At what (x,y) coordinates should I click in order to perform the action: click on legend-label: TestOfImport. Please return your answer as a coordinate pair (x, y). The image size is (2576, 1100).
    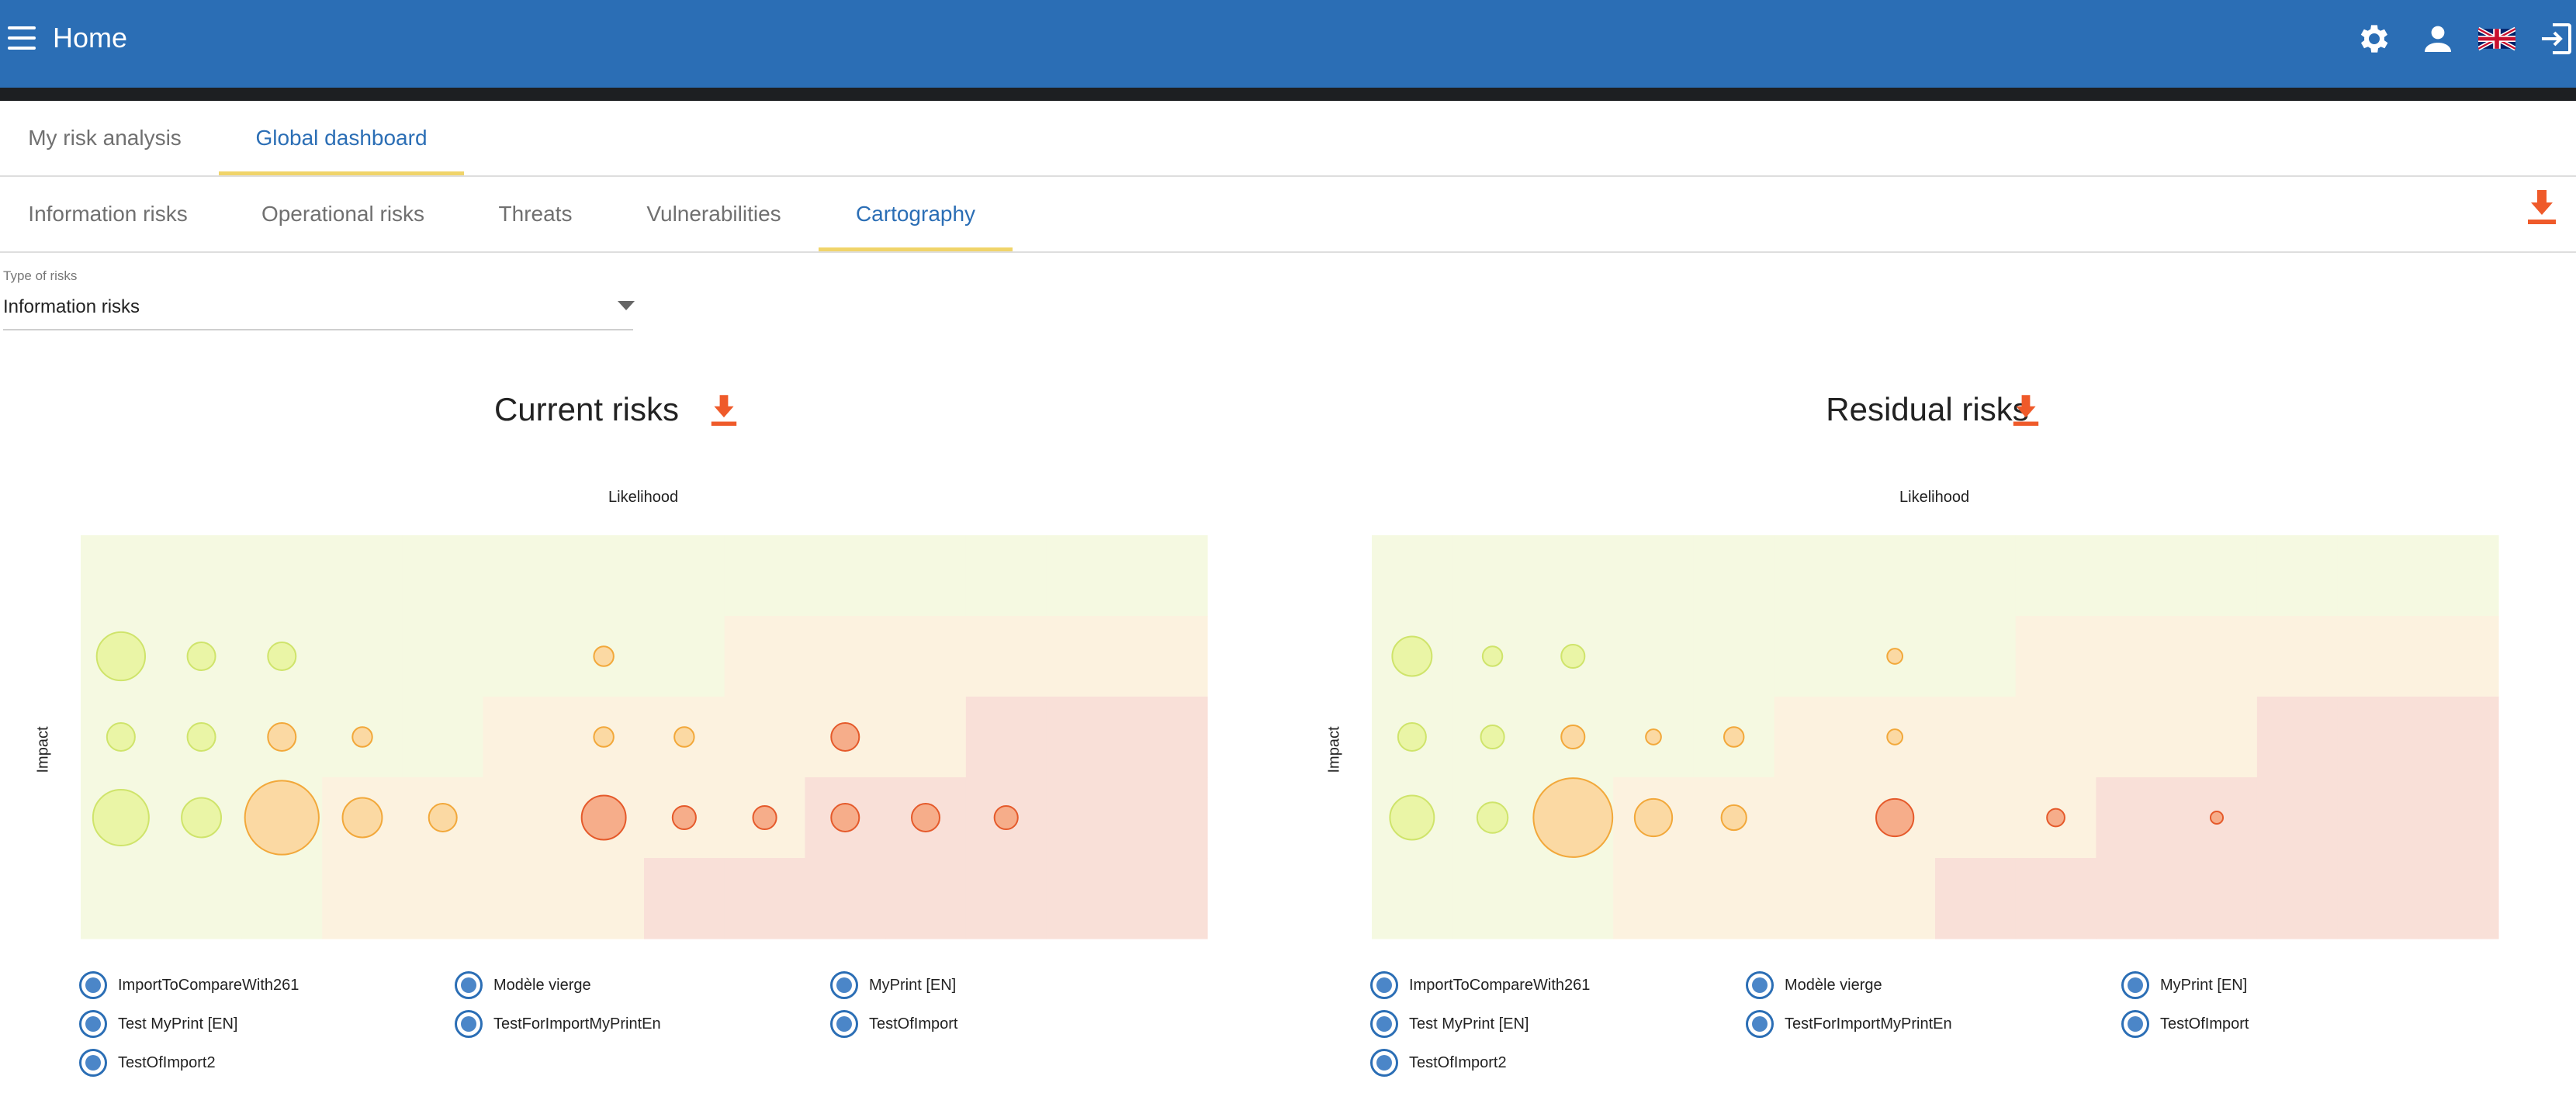
    Looking at the image, I should click on (2204, 1024).